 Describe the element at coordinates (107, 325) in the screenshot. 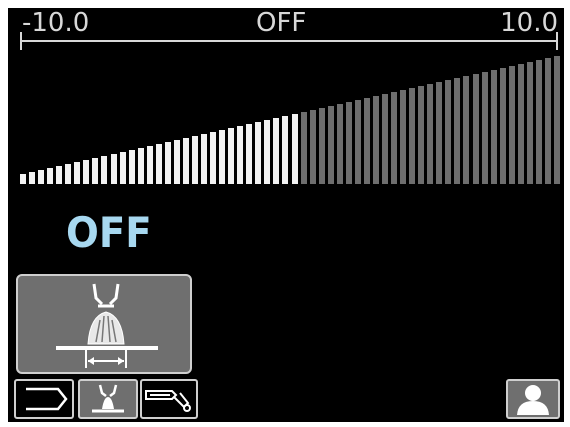

I see `weld-bead-width-icon` at that location.